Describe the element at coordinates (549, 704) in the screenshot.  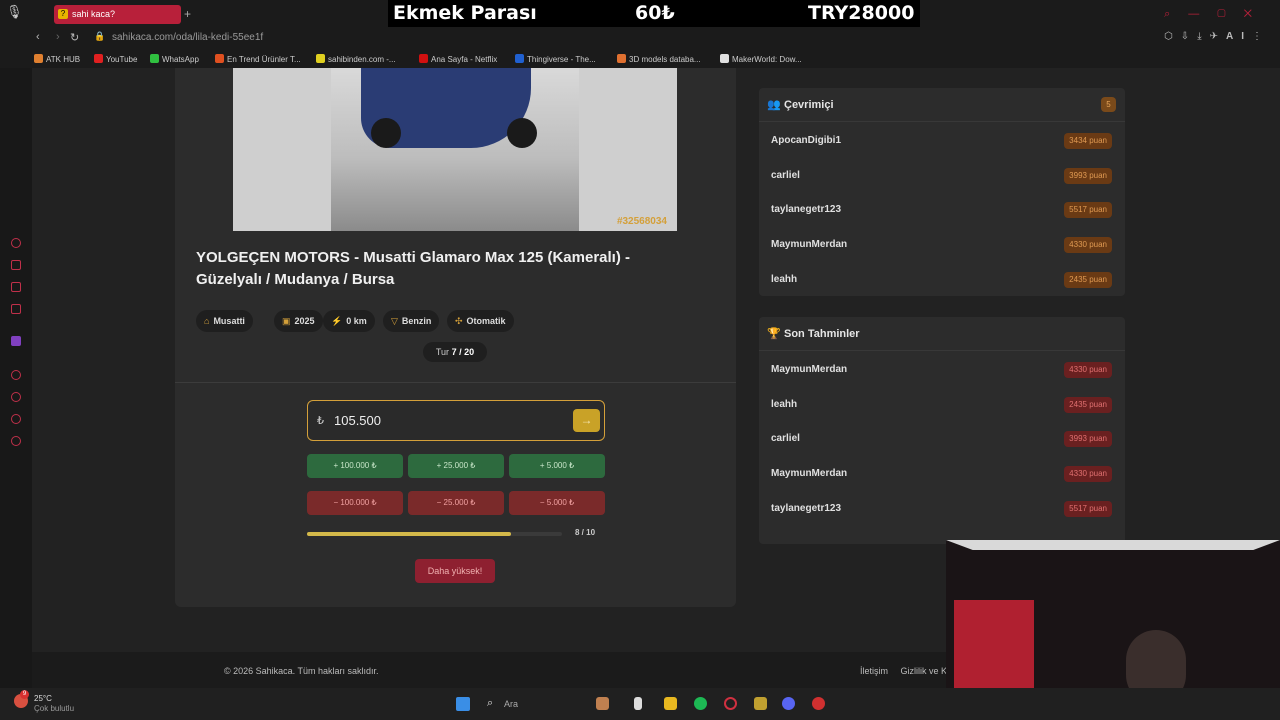
I see `taskbar-search: ⌕ Ara` at that location.